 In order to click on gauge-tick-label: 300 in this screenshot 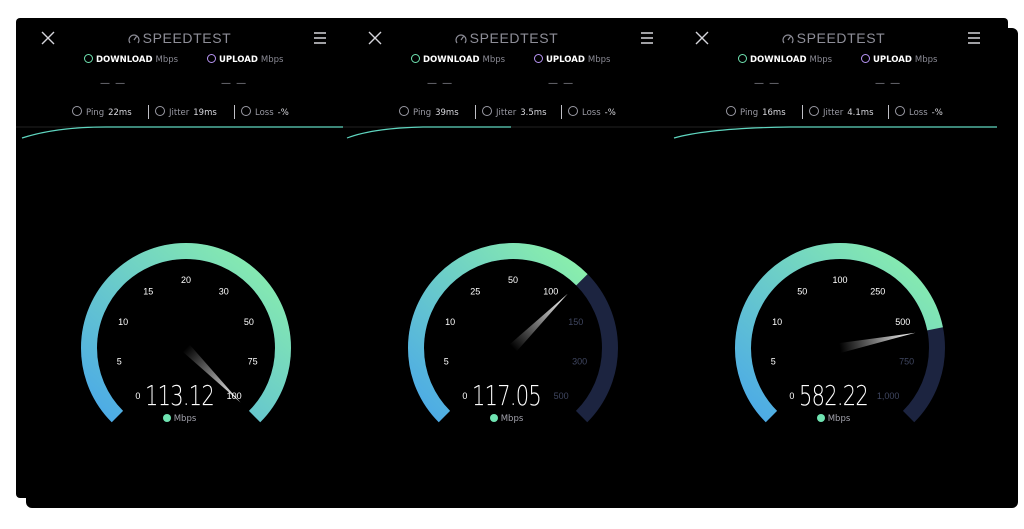, I will do `click(579, 361)`.